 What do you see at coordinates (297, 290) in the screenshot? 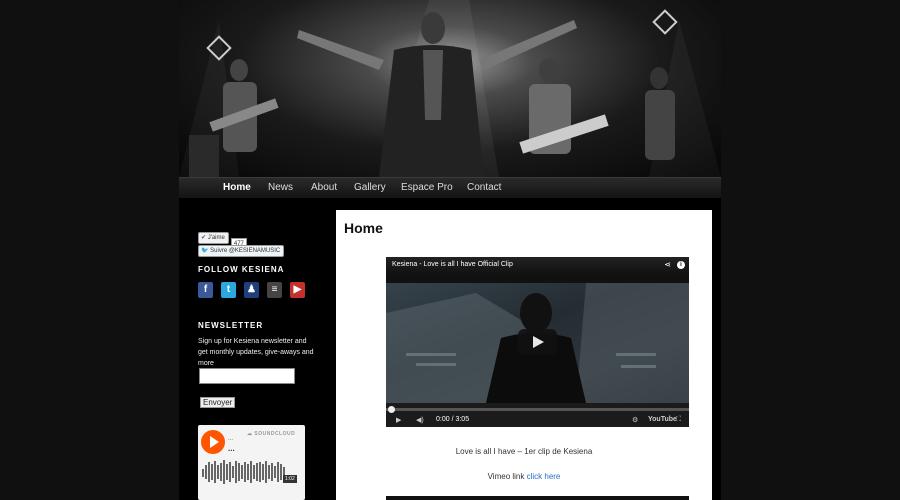
I see `youtube-icon: ▶` at bounding box center [297, 290].